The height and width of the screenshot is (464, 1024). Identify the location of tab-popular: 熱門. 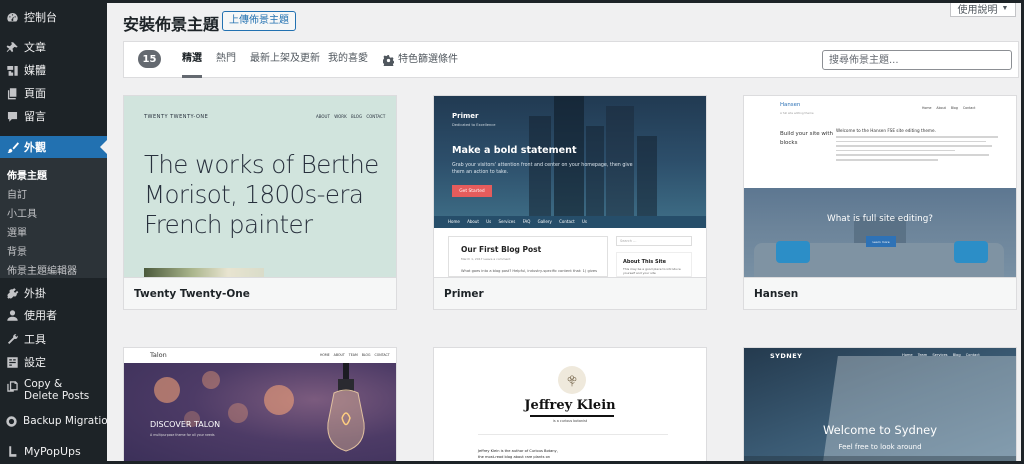
(226, 60).